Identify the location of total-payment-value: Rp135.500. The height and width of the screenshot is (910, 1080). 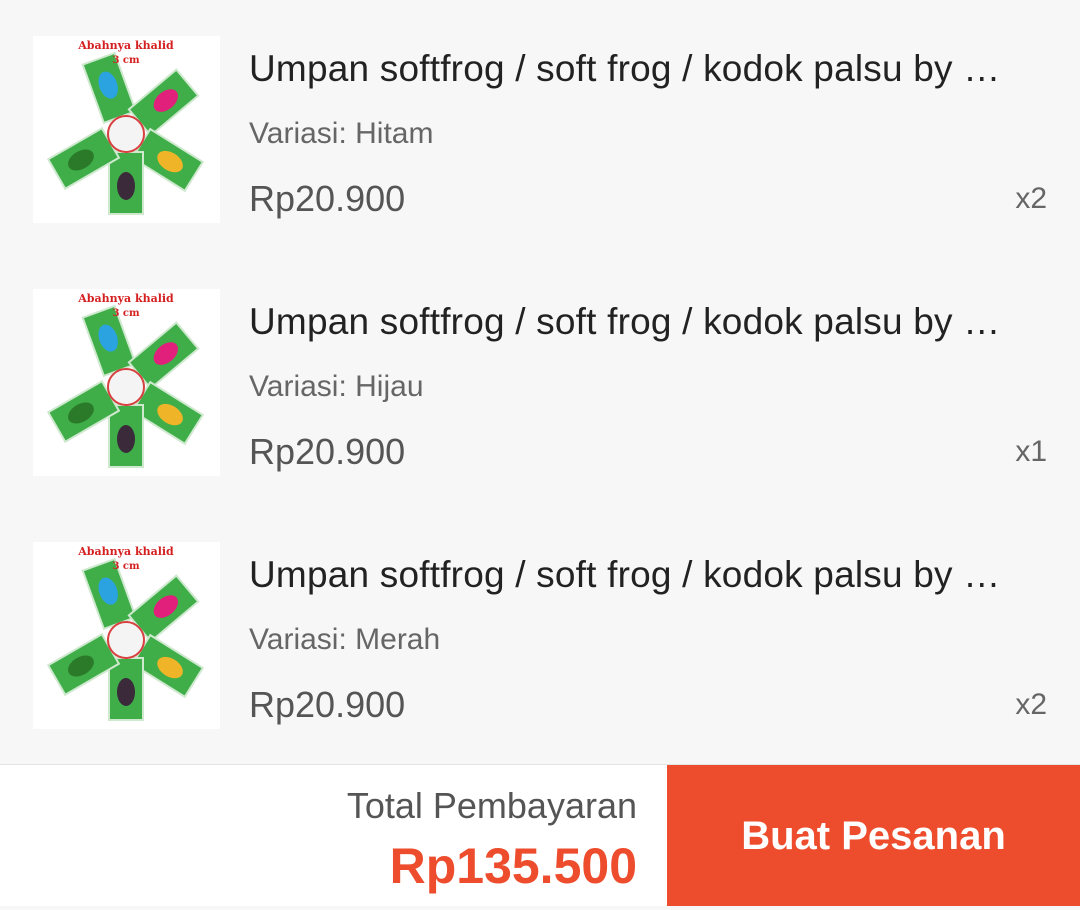
(513, 866).